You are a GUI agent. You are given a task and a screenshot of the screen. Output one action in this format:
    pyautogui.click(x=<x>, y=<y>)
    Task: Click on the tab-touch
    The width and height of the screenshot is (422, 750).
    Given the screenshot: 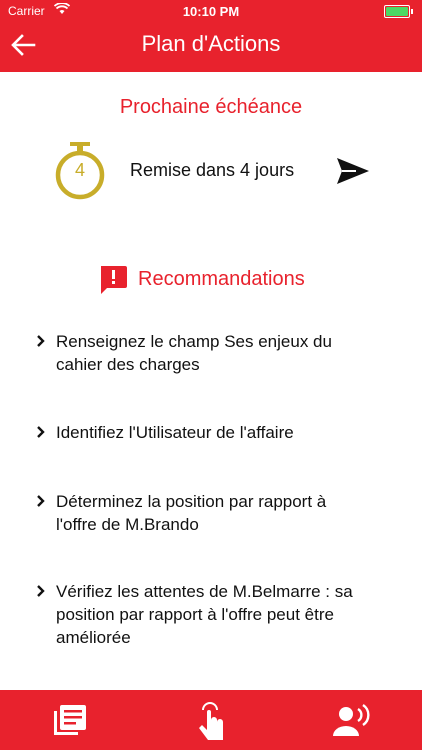 What is the action you would take?
    pyautogui.click(x=211, y=720)
    